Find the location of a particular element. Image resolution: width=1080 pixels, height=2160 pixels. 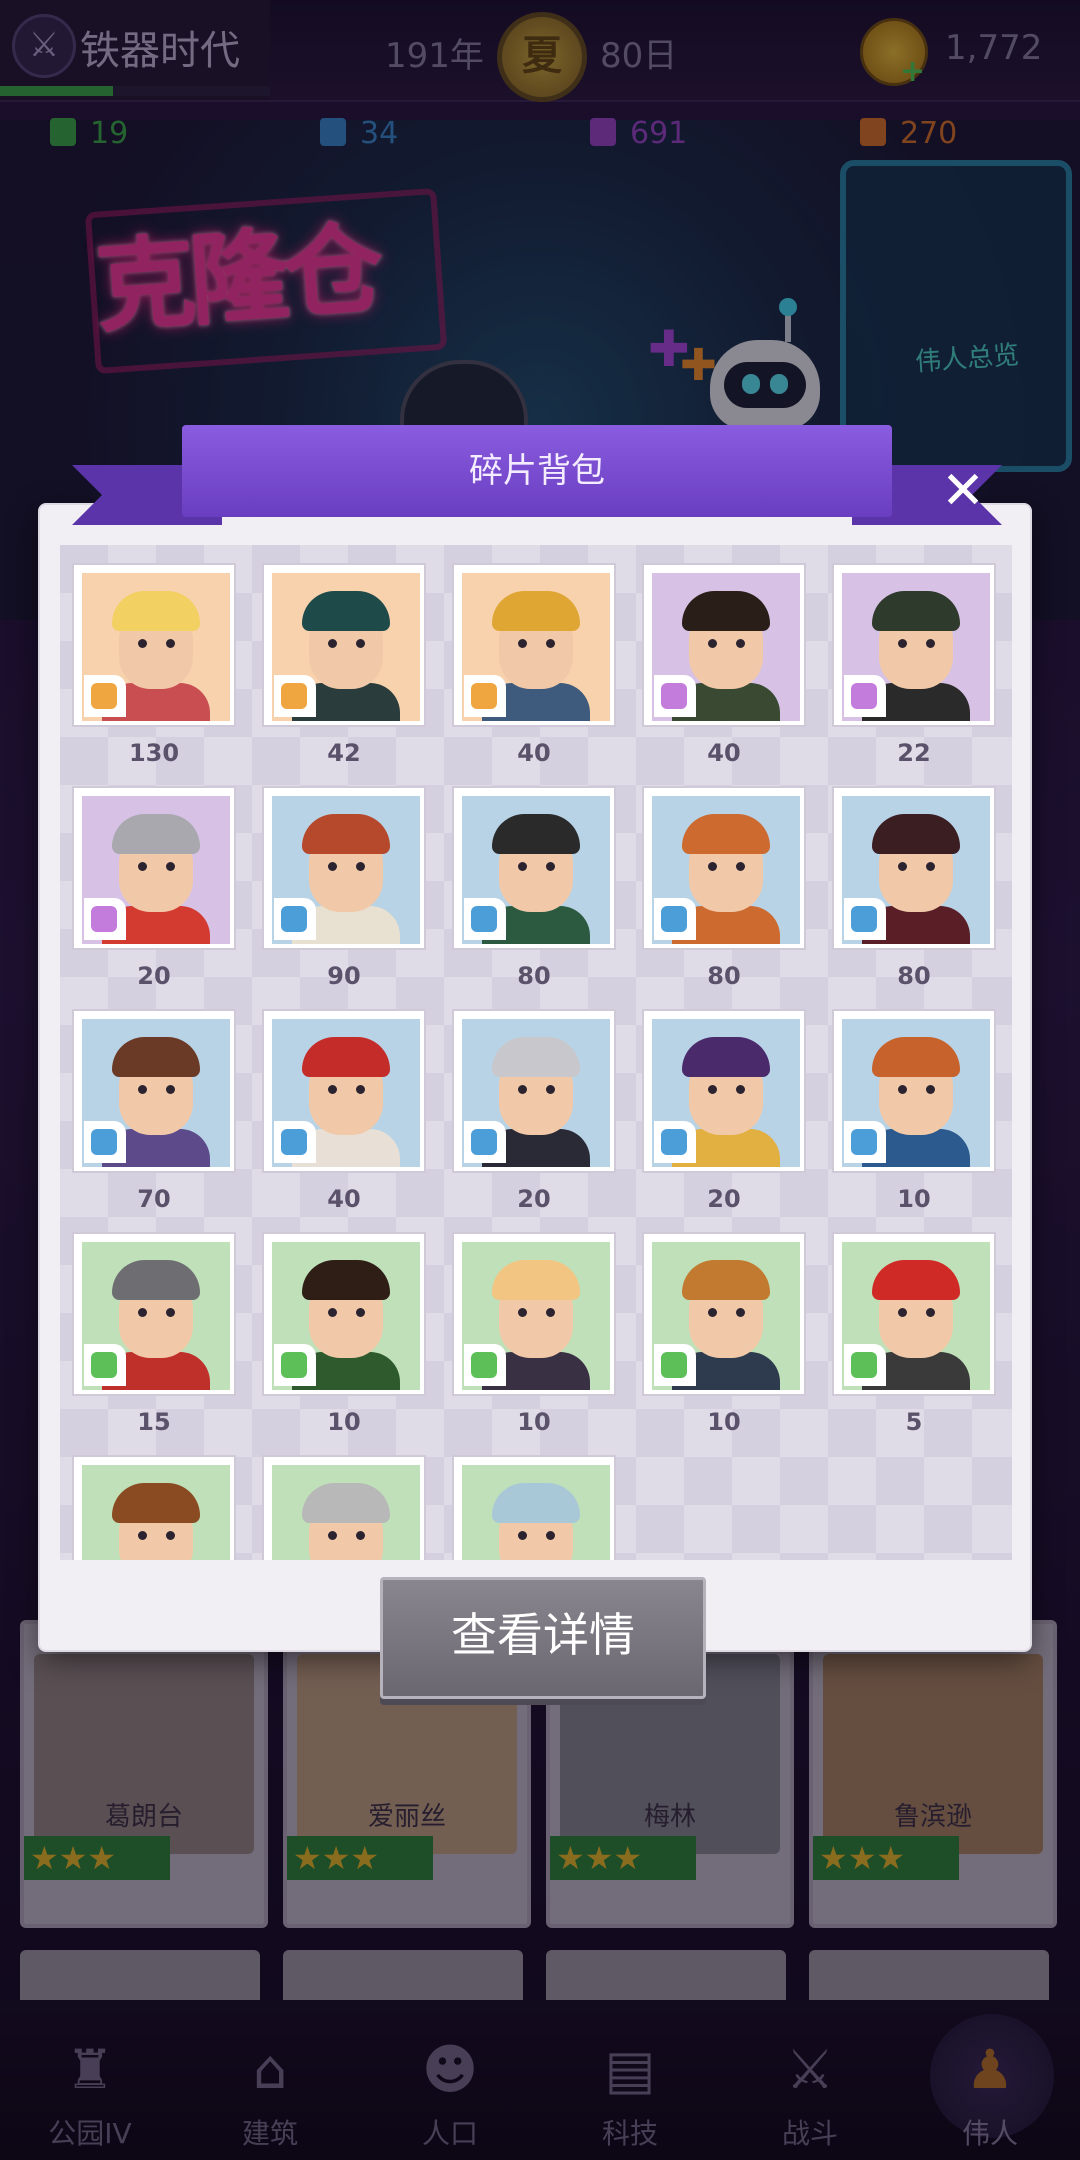

close-icon: ✕ is located at coordinates (963, 491).